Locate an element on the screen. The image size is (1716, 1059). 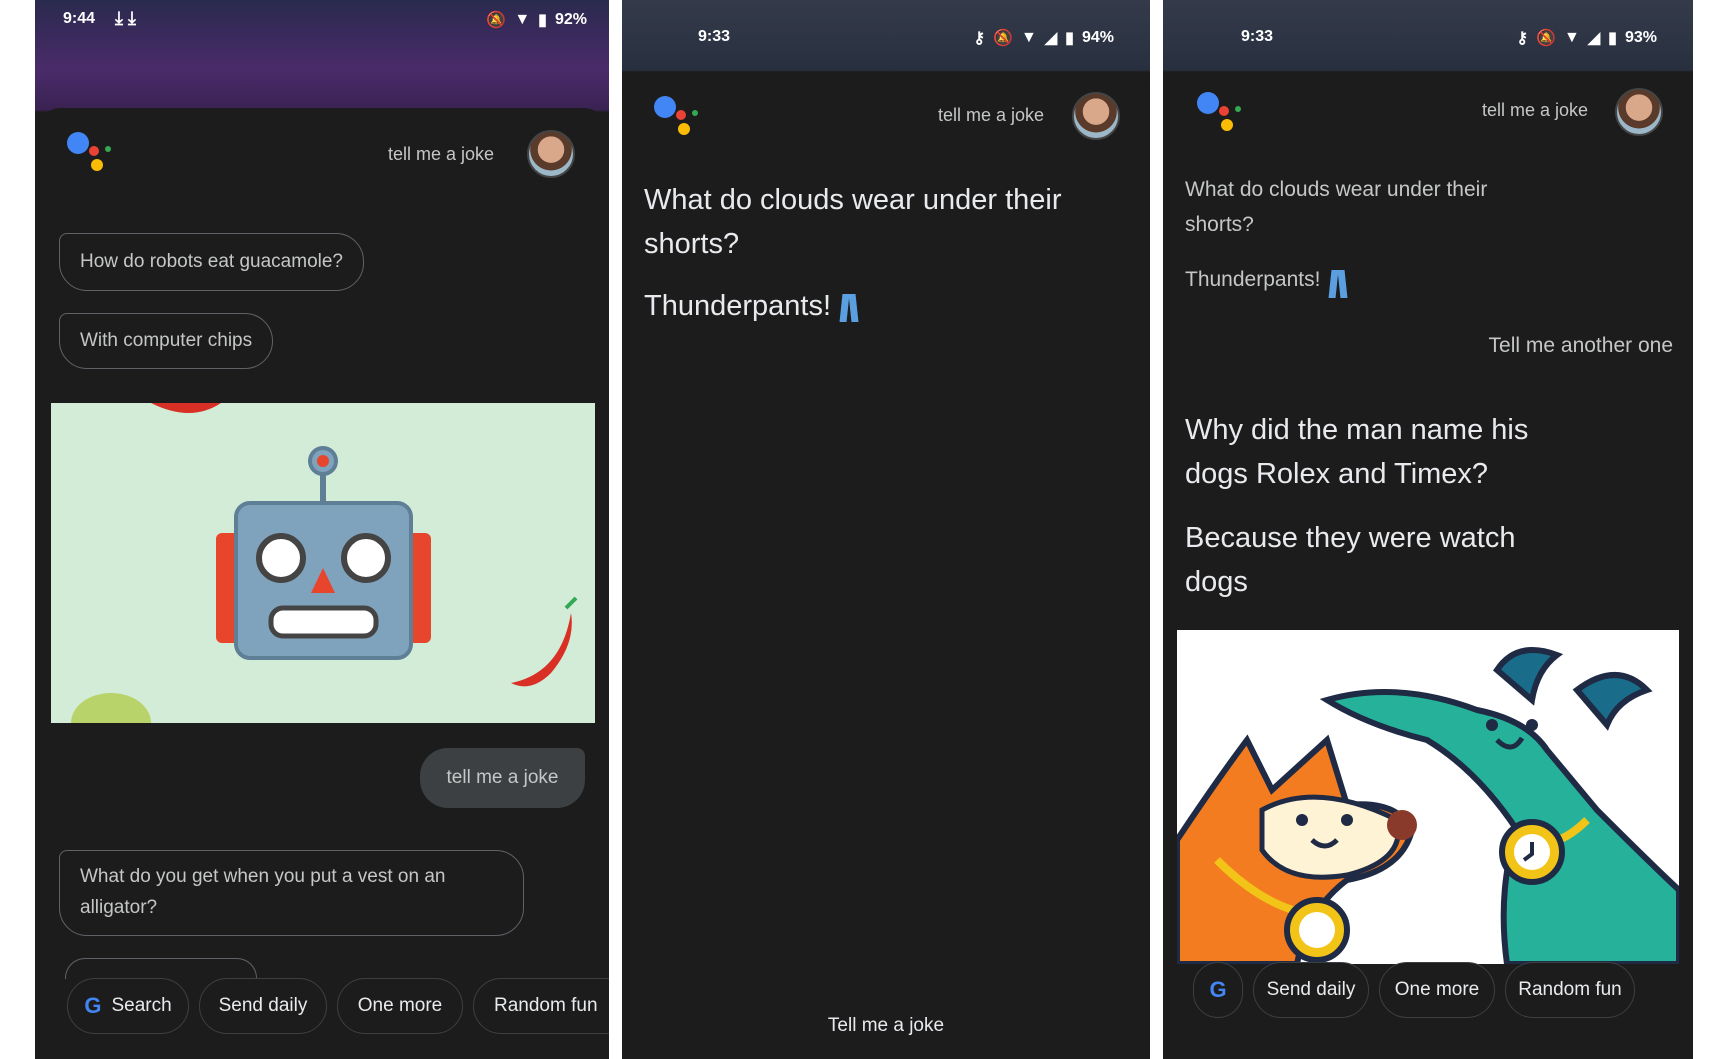
user-query-text: Tell me another one is located at coordinates (1580, 345).